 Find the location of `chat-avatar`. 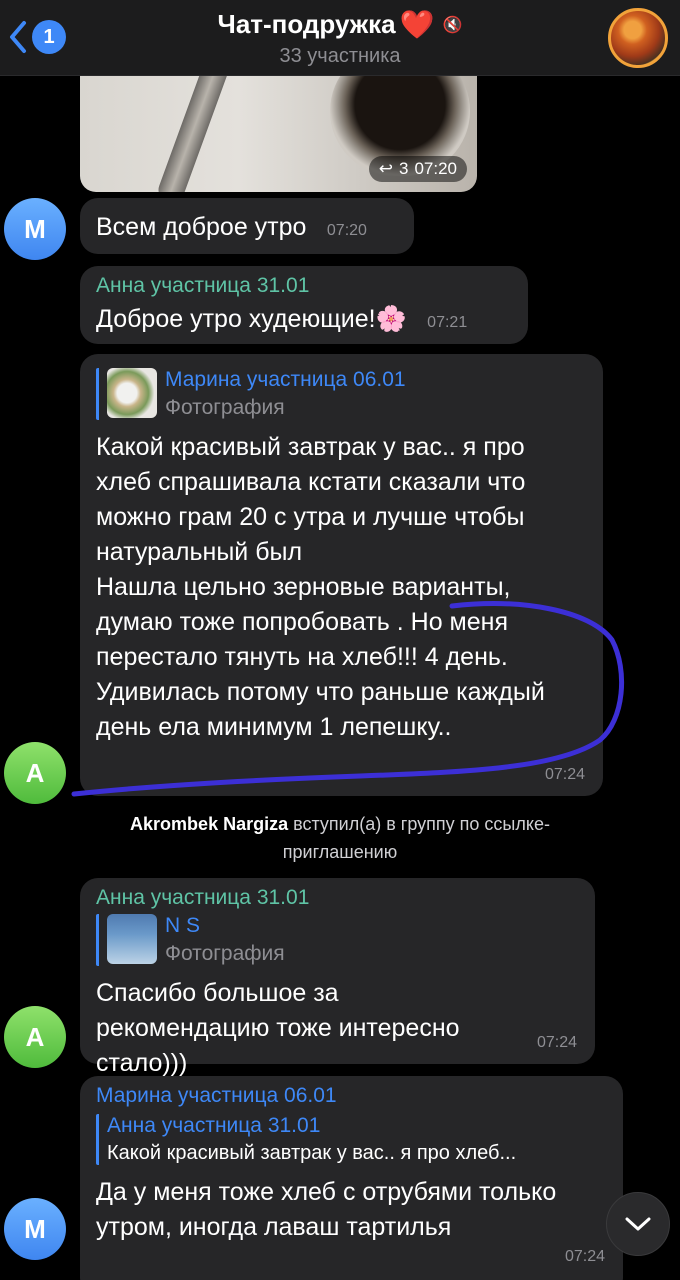

chat-avatar is located at coordinates (638, 38).